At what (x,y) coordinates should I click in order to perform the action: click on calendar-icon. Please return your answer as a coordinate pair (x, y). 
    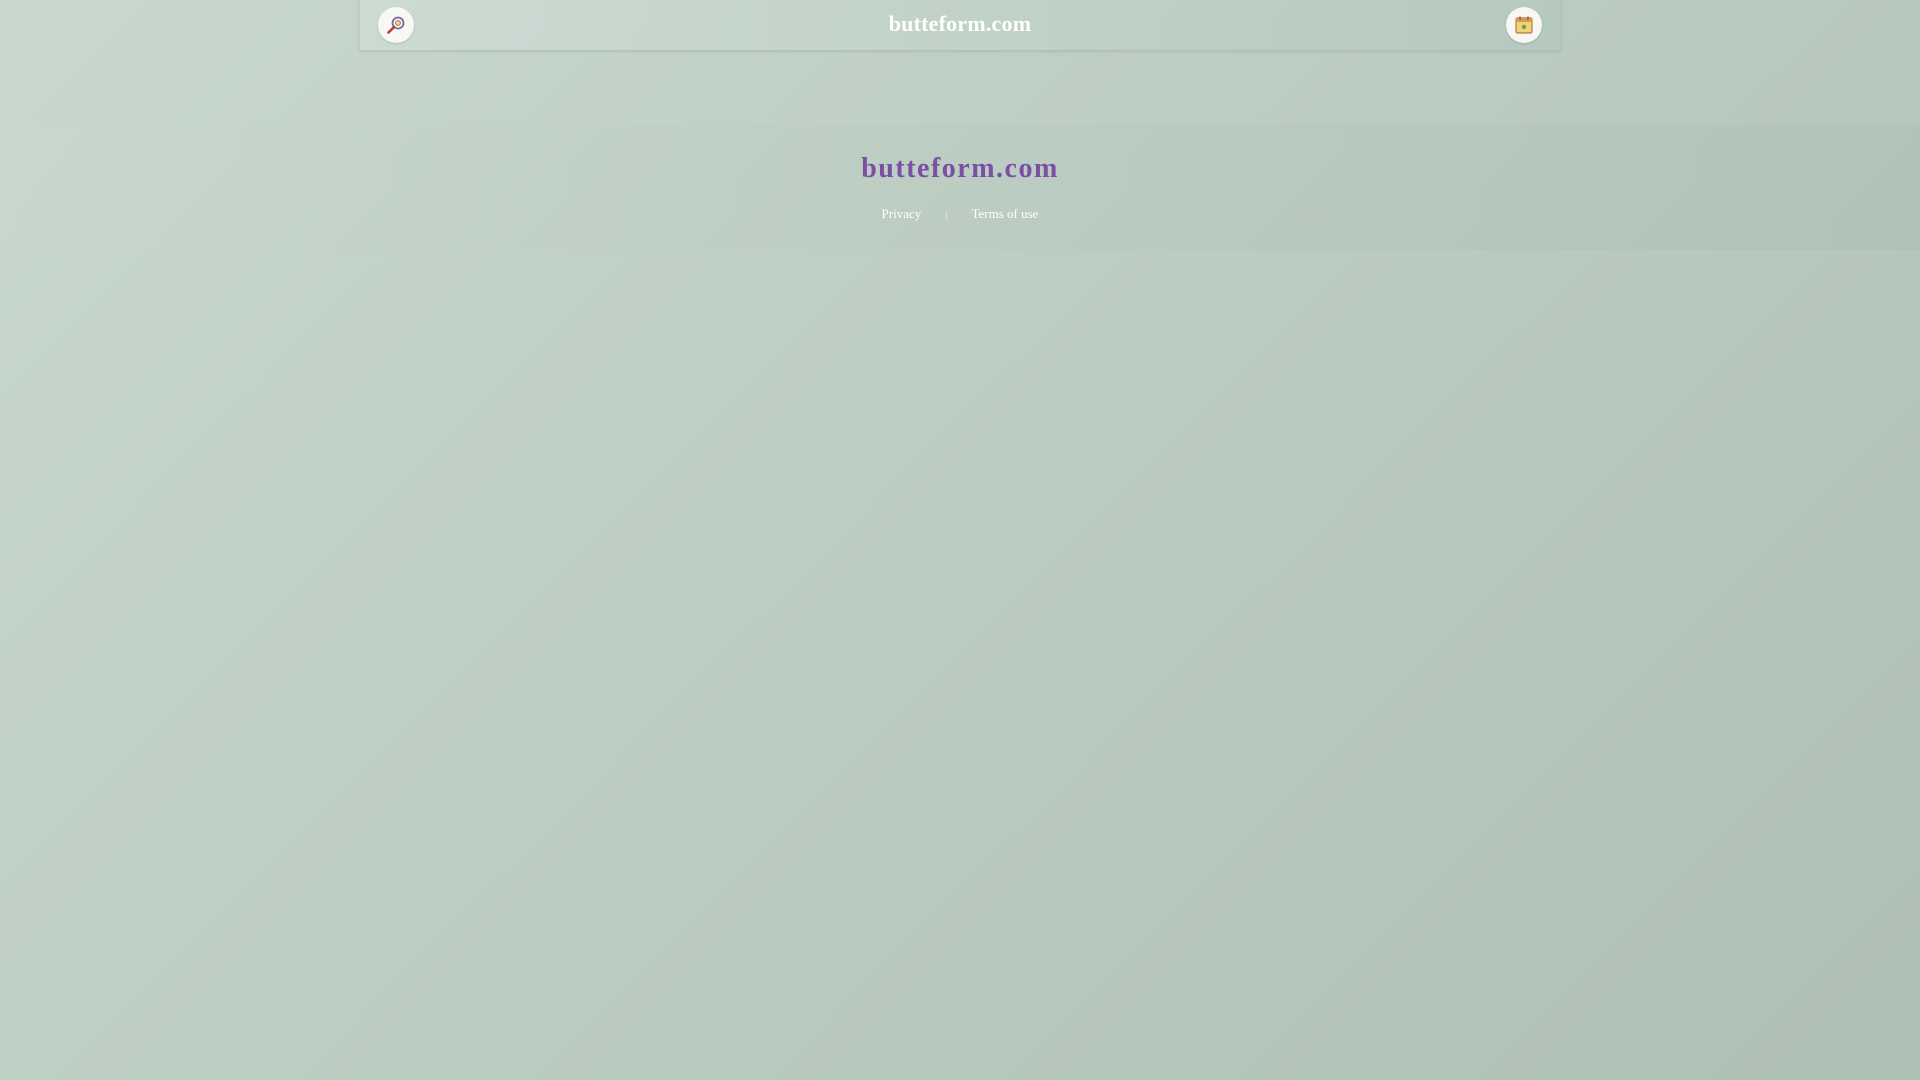
    Looking at the image, I should click on (1524, 25).